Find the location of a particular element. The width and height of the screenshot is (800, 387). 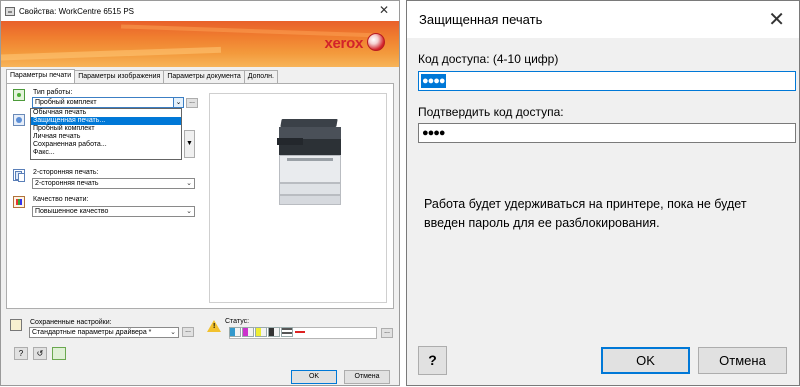

quality-value: Повышенное качество is located at coordinates (72, 211).